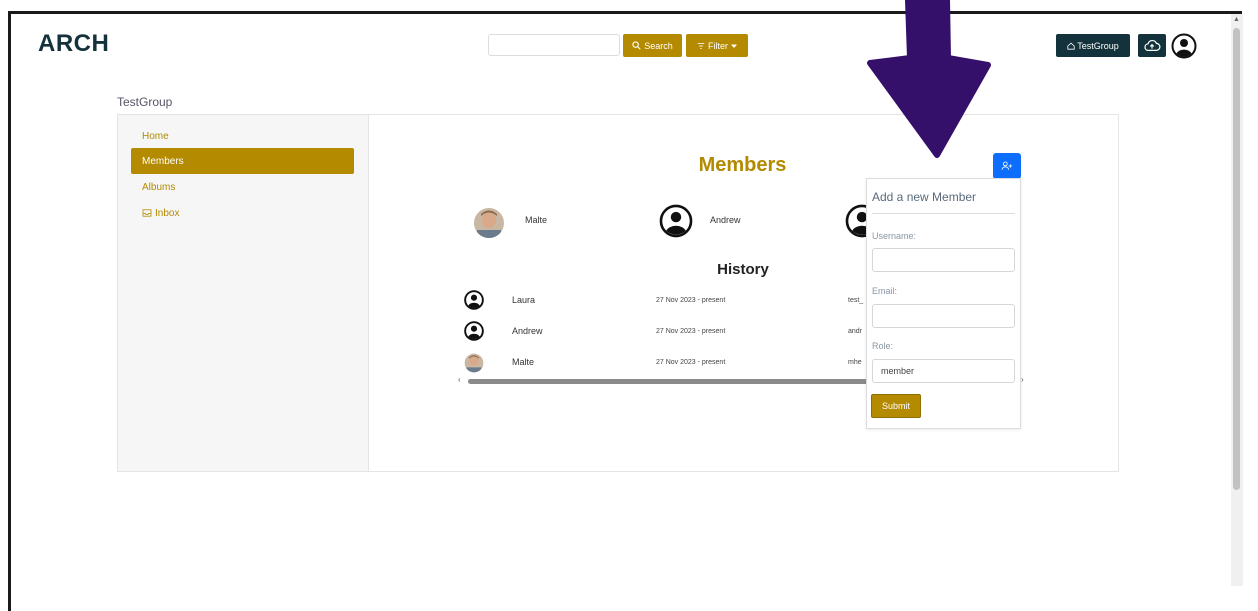 This screenshot has width=1258, height=611. I want to click on history-row-username: mhe, so click(855, 362).